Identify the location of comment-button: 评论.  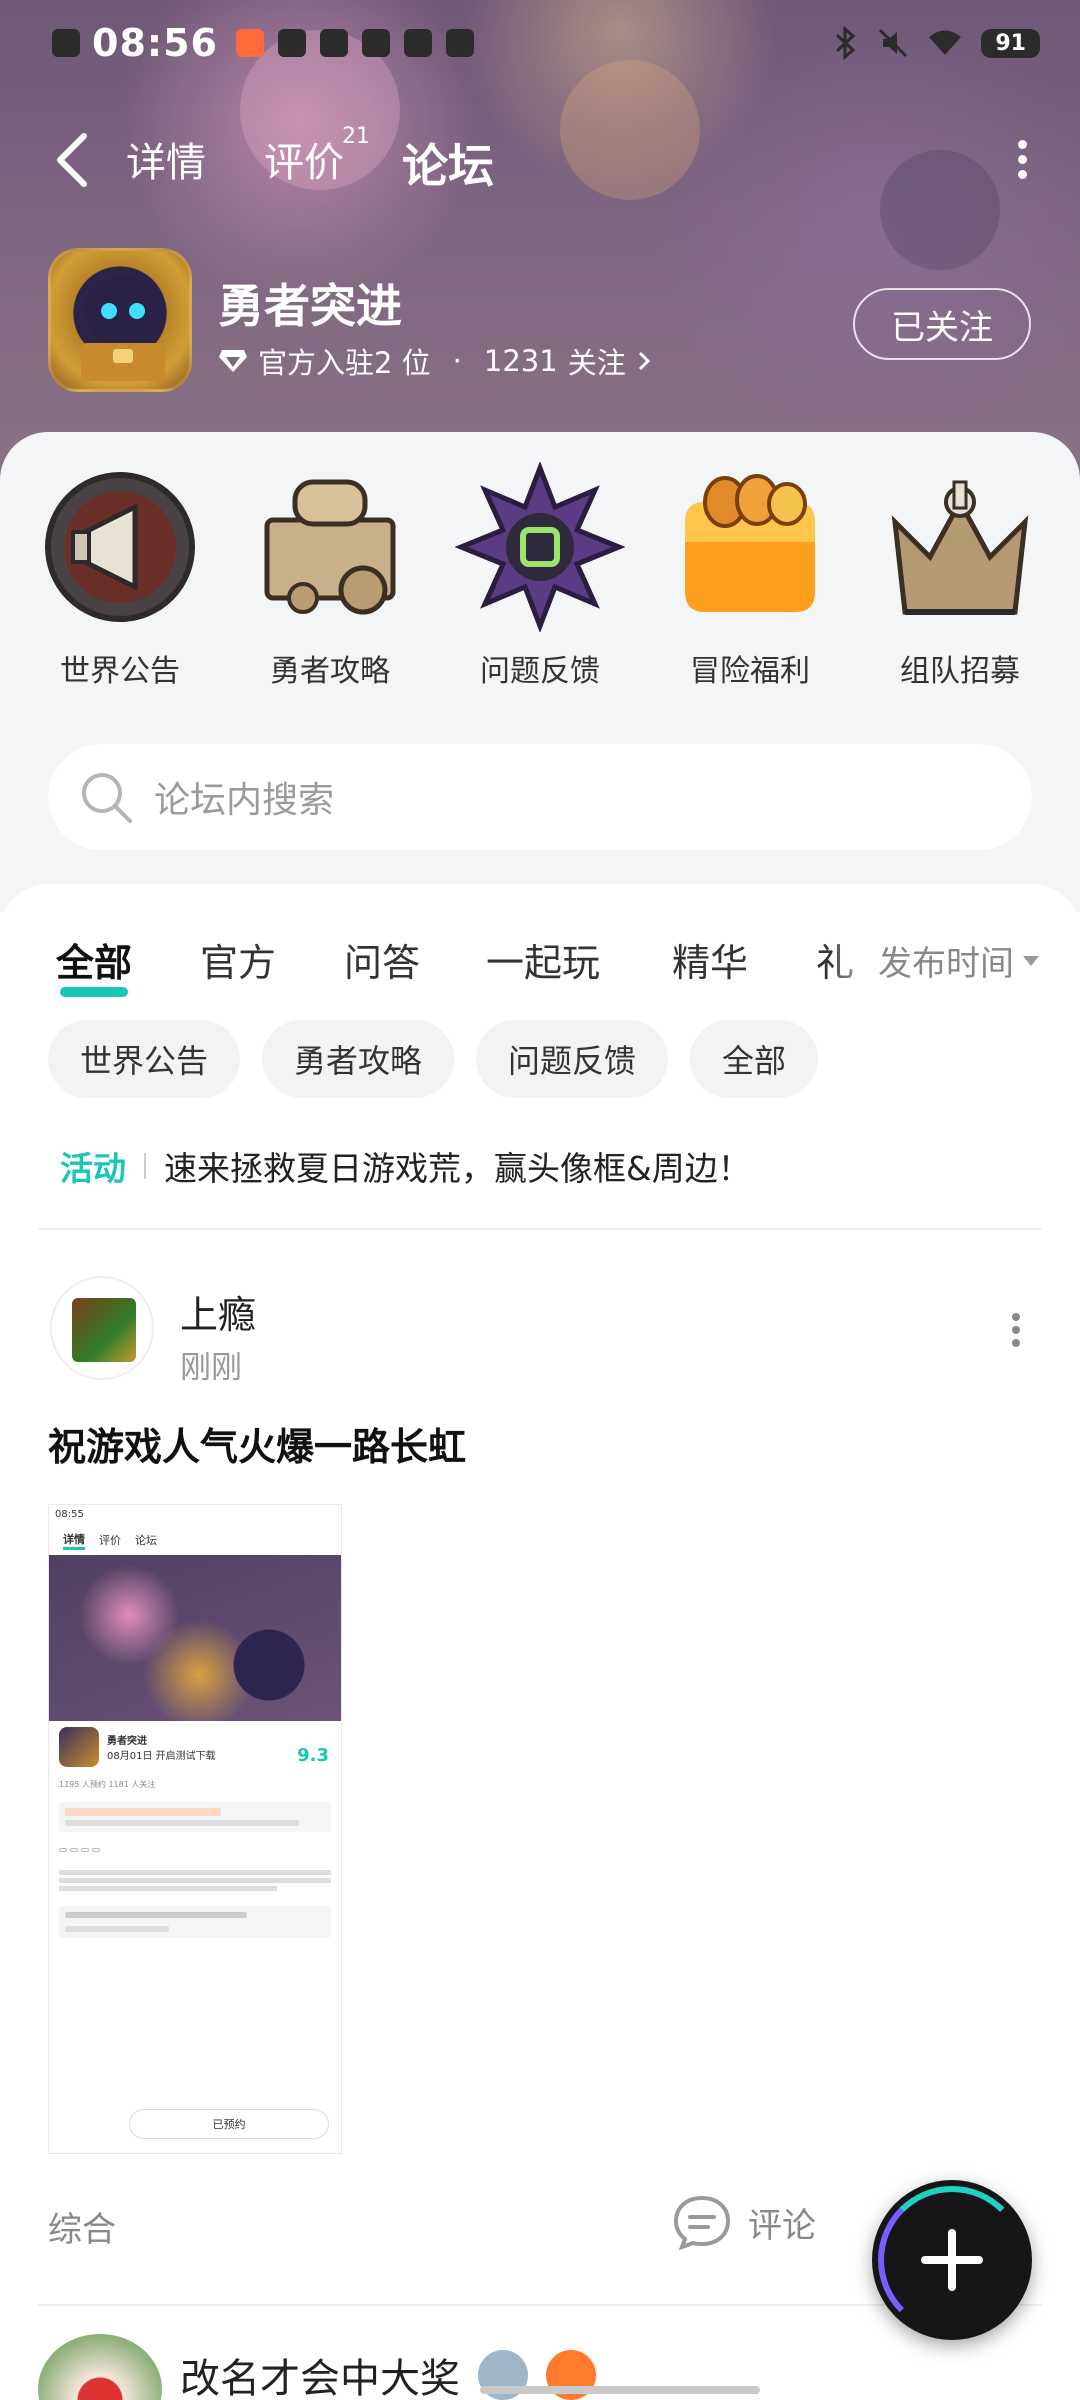
(744, 2222).